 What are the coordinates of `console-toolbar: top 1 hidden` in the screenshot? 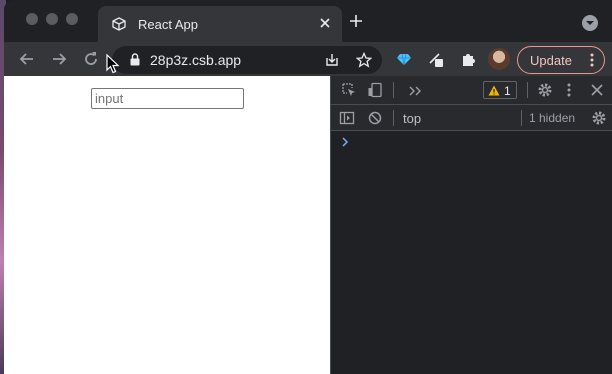 It's located at (471, 118).